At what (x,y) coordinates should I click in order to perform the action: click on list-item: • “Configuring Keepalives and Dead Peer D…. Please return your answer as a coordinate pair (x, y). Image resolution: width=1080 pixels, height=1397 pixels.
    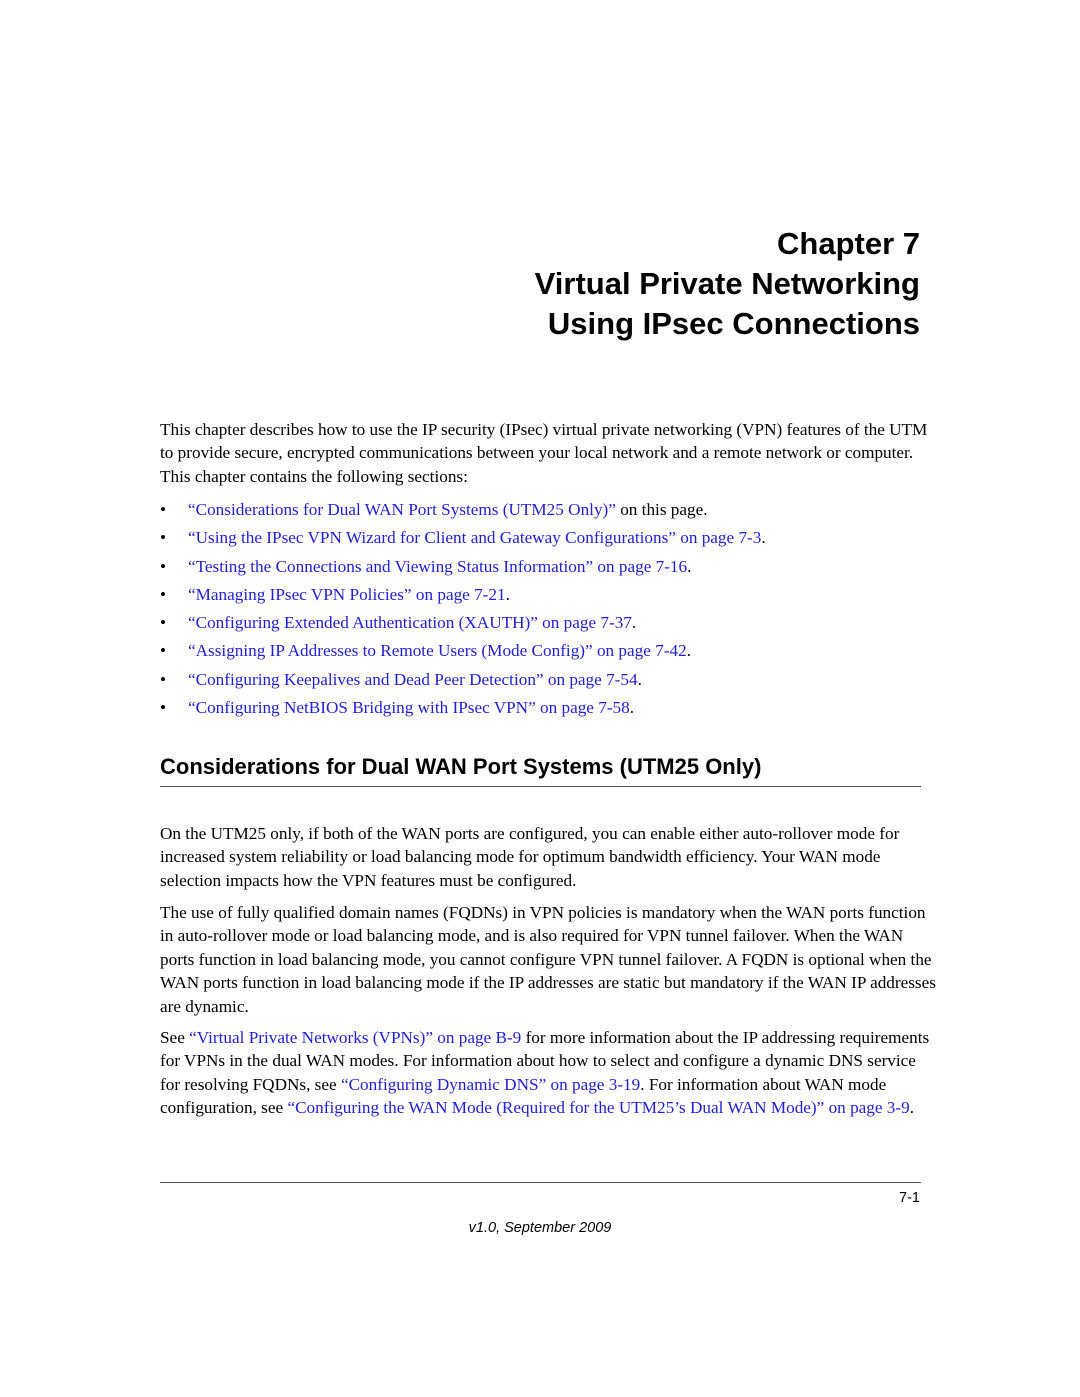
    Looking at the image, I should click on (550, 682).